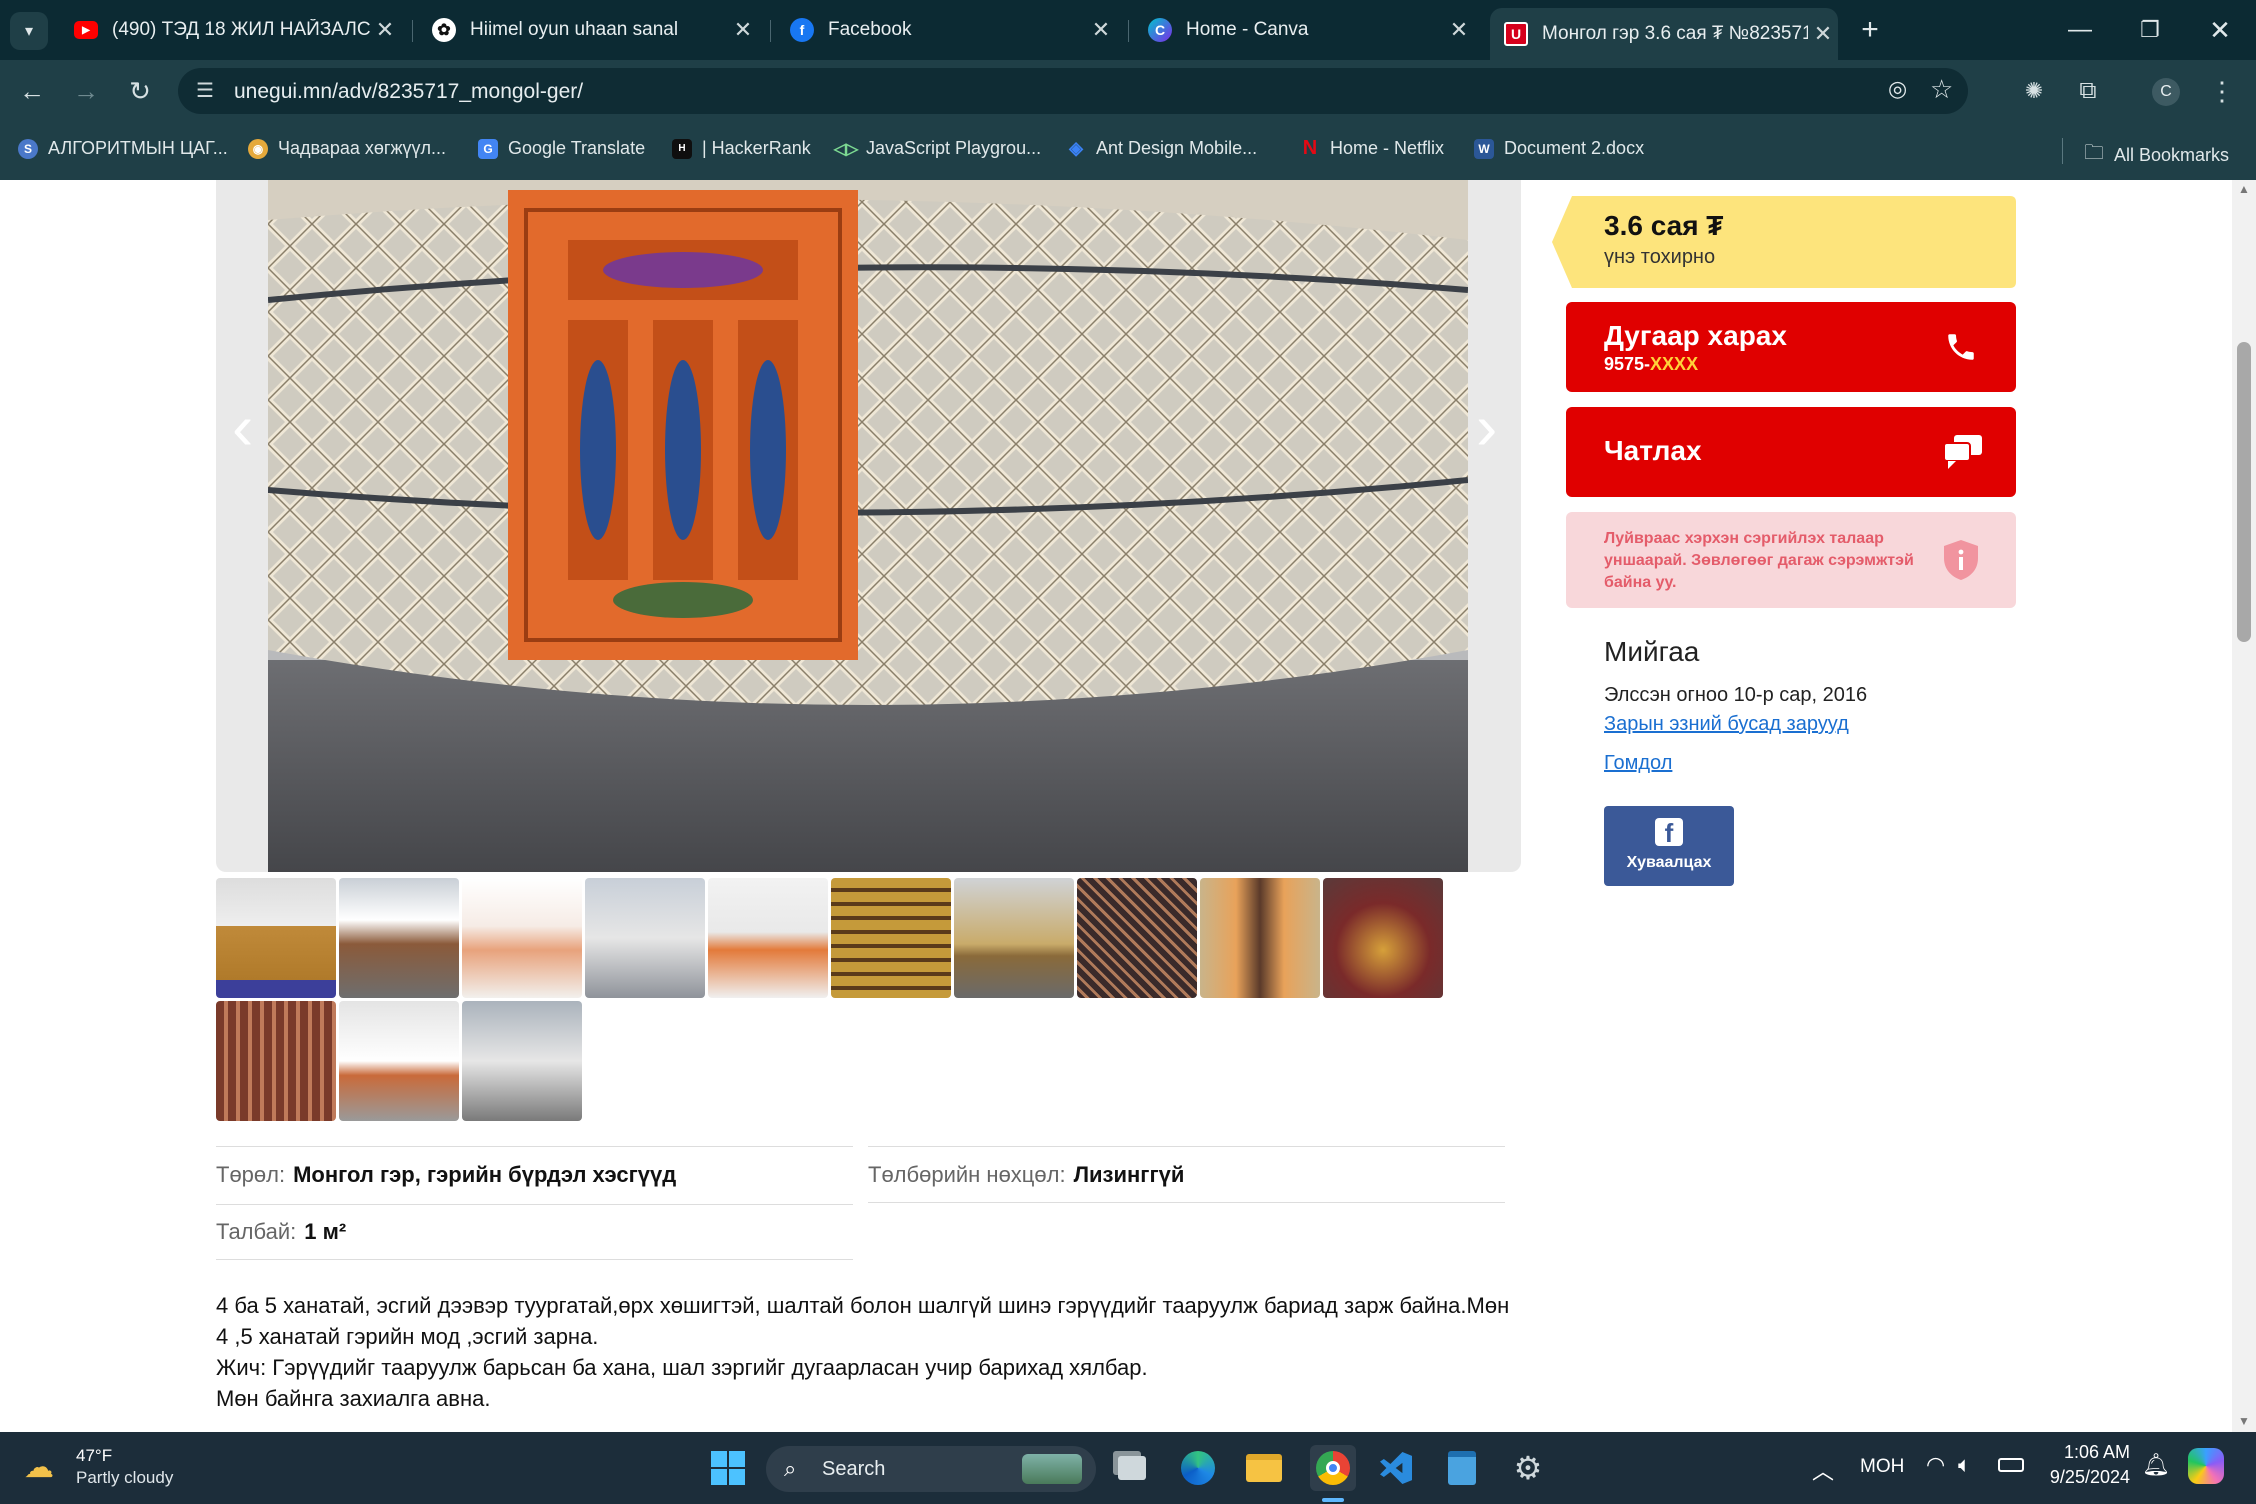 The height and width of the screenshot is (1504, 2256). Describe the element at coordinates (577, 148) in the screenshot. I see `bookmark-label: Google Translate` at that location.